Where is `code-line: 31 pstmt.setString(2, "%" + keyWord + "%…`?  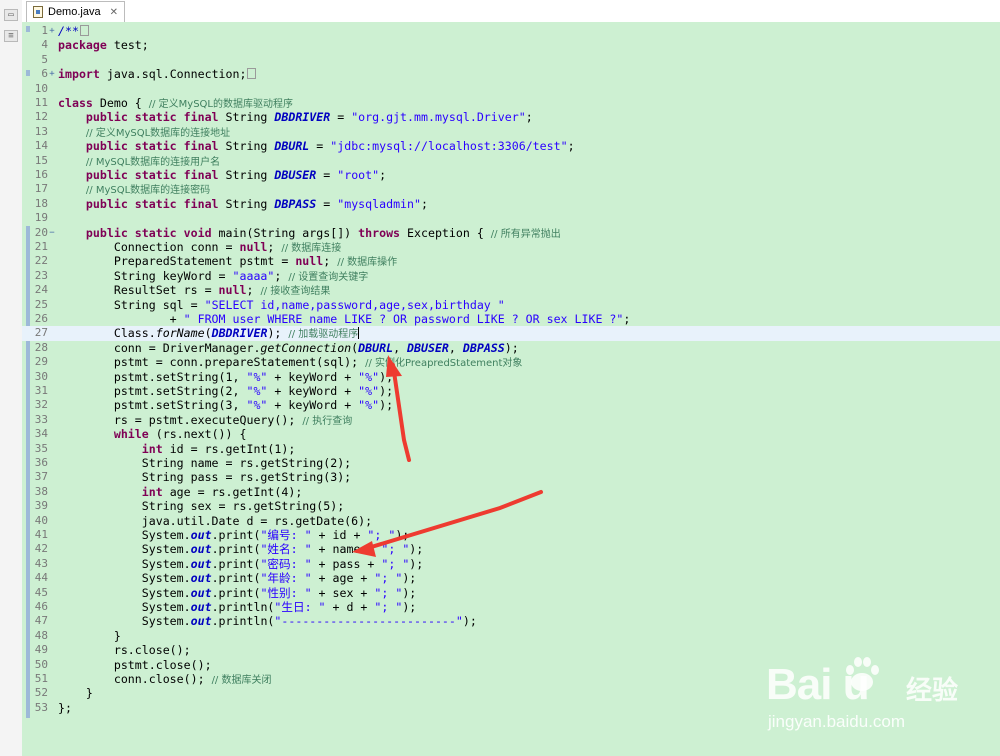
code-line: 31 pstmt.setString(2, "%" + keyWord + "%… is located at coordinates (511, 391).